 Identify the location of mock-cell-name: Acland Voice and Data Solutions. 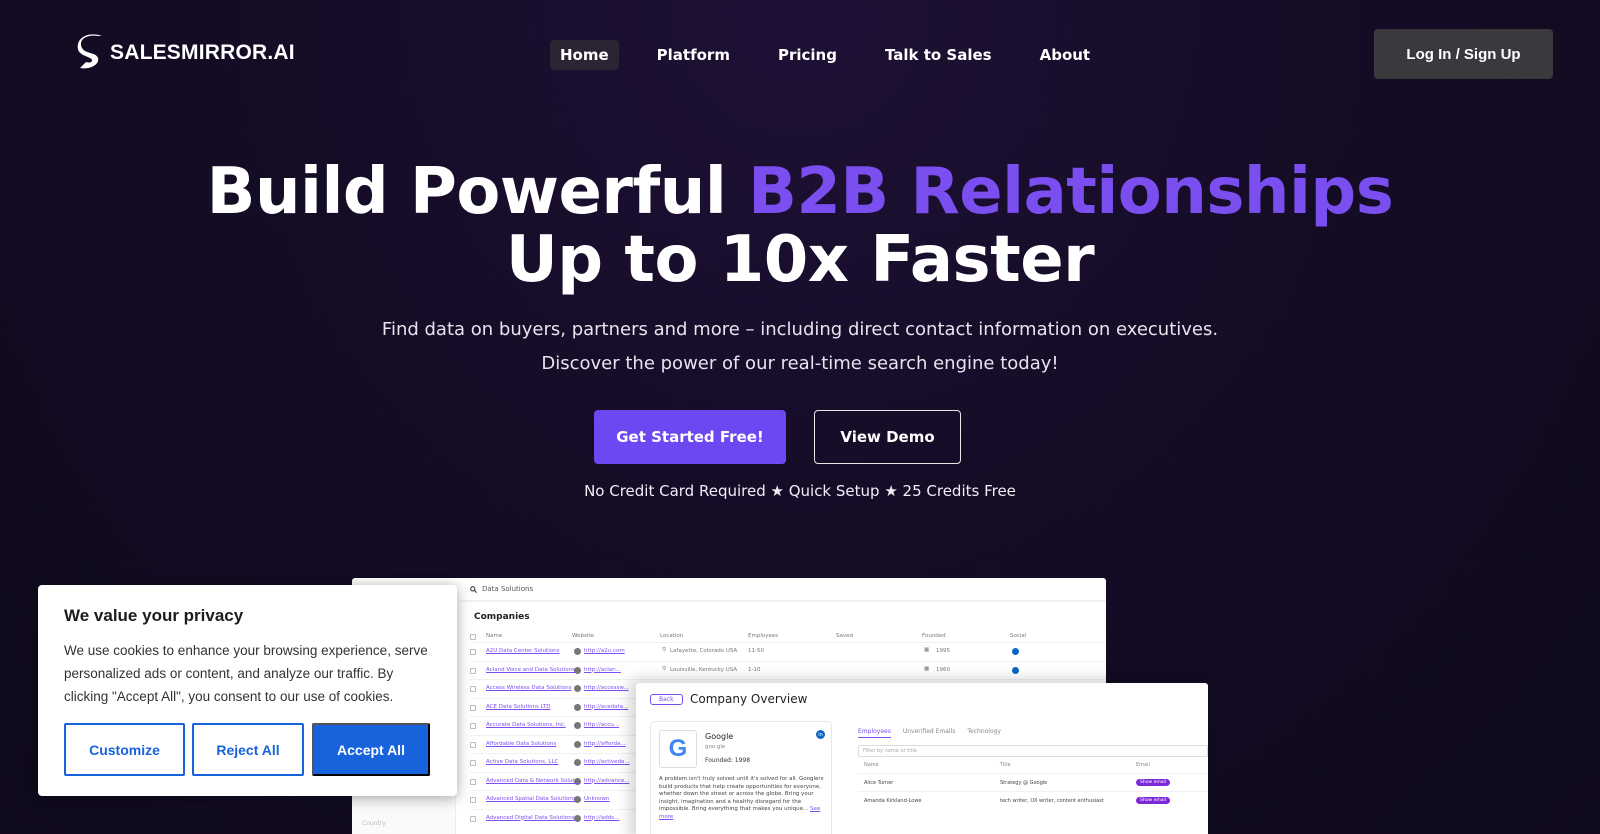
(530, 669).